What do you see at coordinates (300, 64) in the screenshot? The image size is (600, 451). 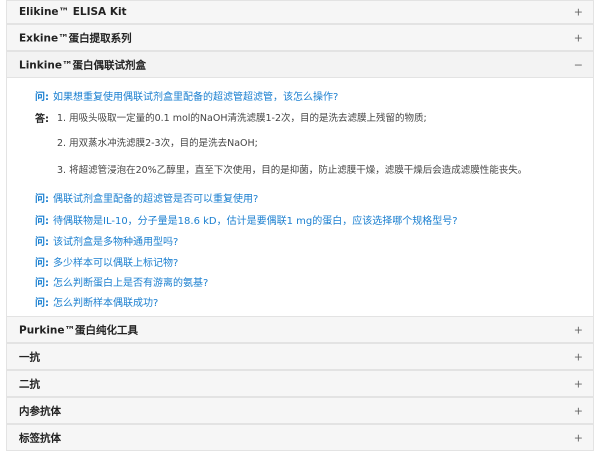 I see `accordion-header-linkine: Linkine™蛋白偶联试剂盒 −` at bounding box center [300, 64].